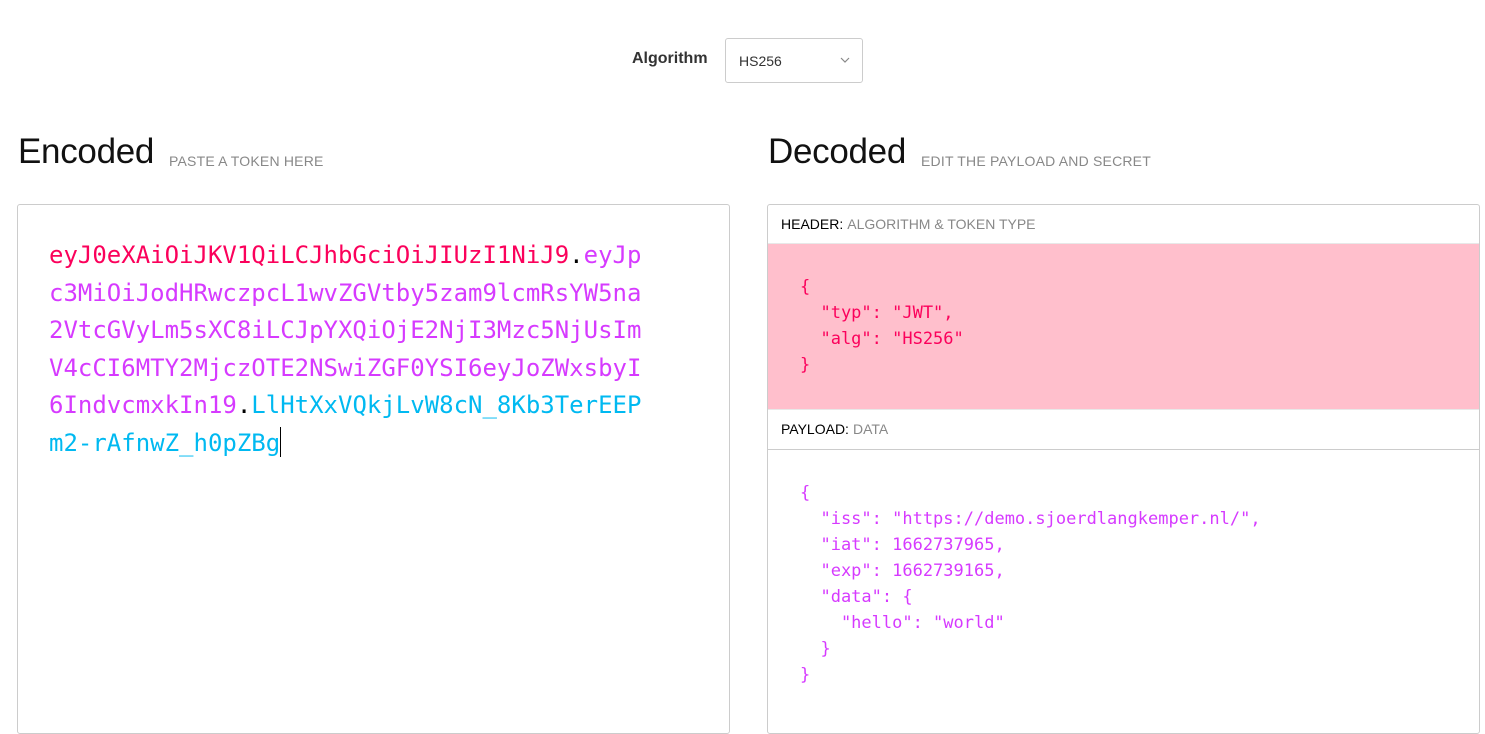 The width and height of the screenshot is (1485, 734). I want to click on algorithm-label: Algorithm, so click(670, 58).